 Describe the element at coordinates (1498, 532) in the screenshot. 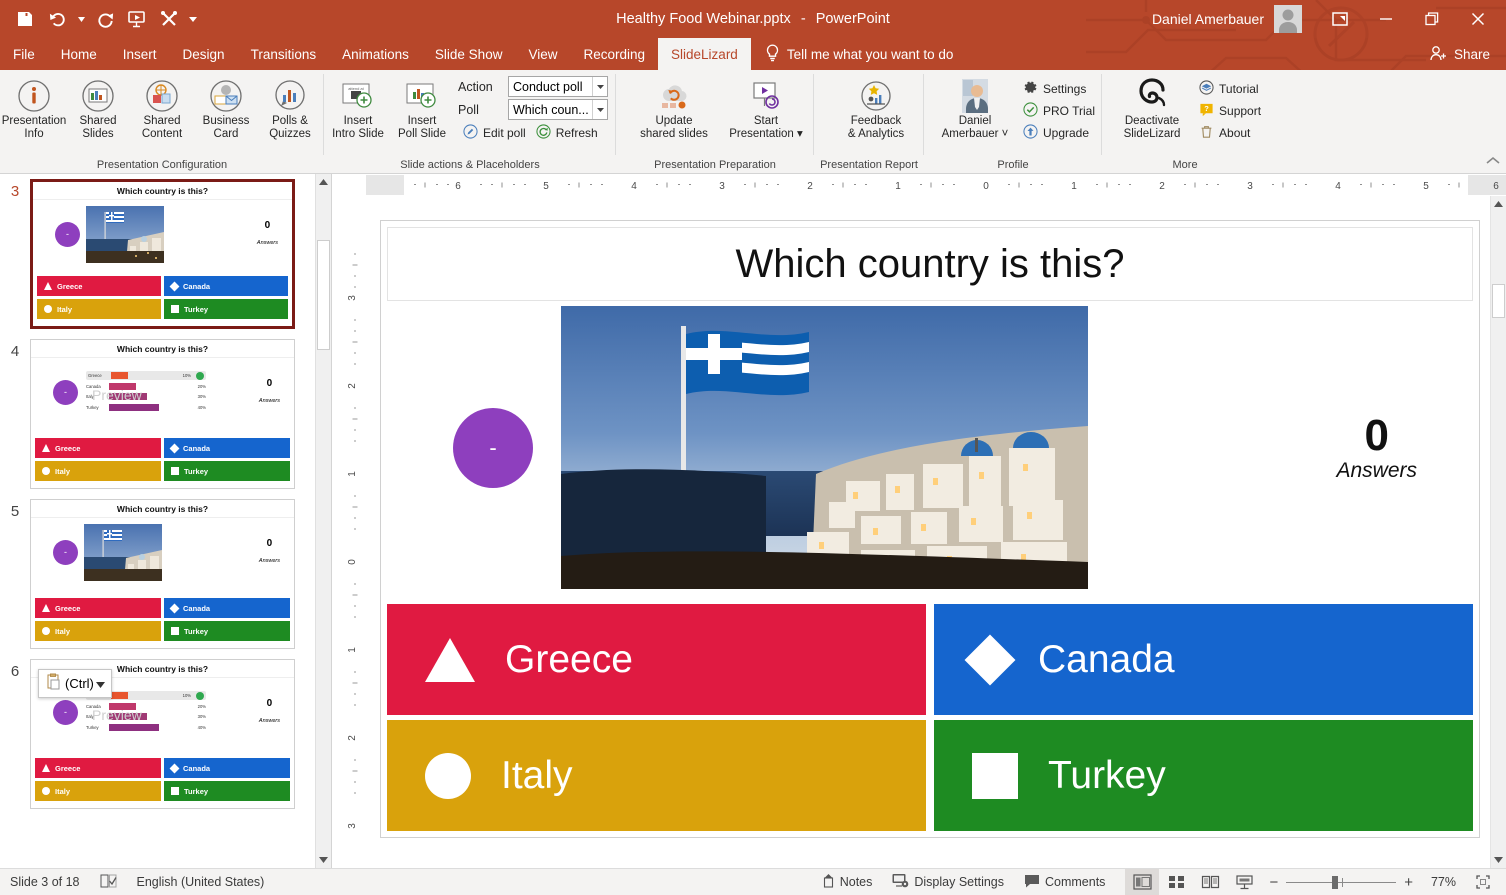

I see `slide-vertical-scrollbar` at that location.